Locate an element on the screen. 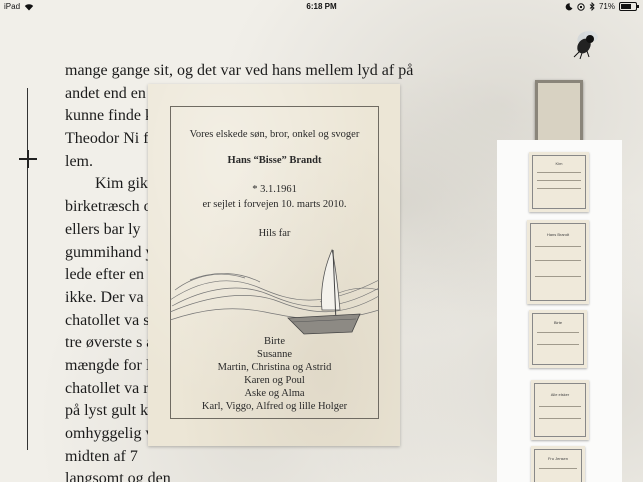  thumbnail-title: Alle elsker is located at coordinates (560, 394).